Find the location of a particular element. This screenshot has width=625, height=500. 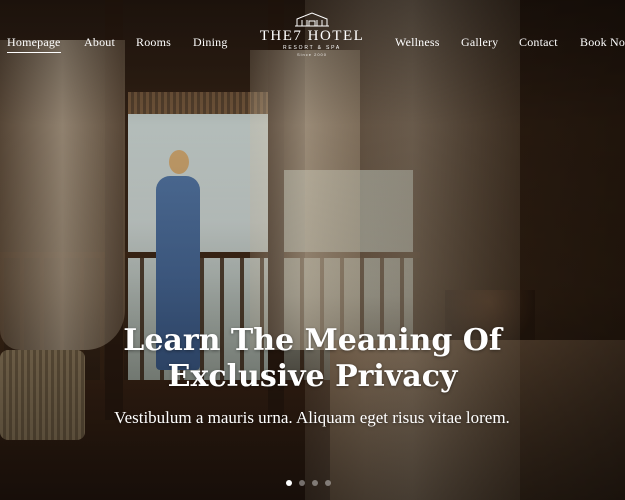

hero-headline-line1: Learn The Meaning Of is located at coordinates (312, 340).